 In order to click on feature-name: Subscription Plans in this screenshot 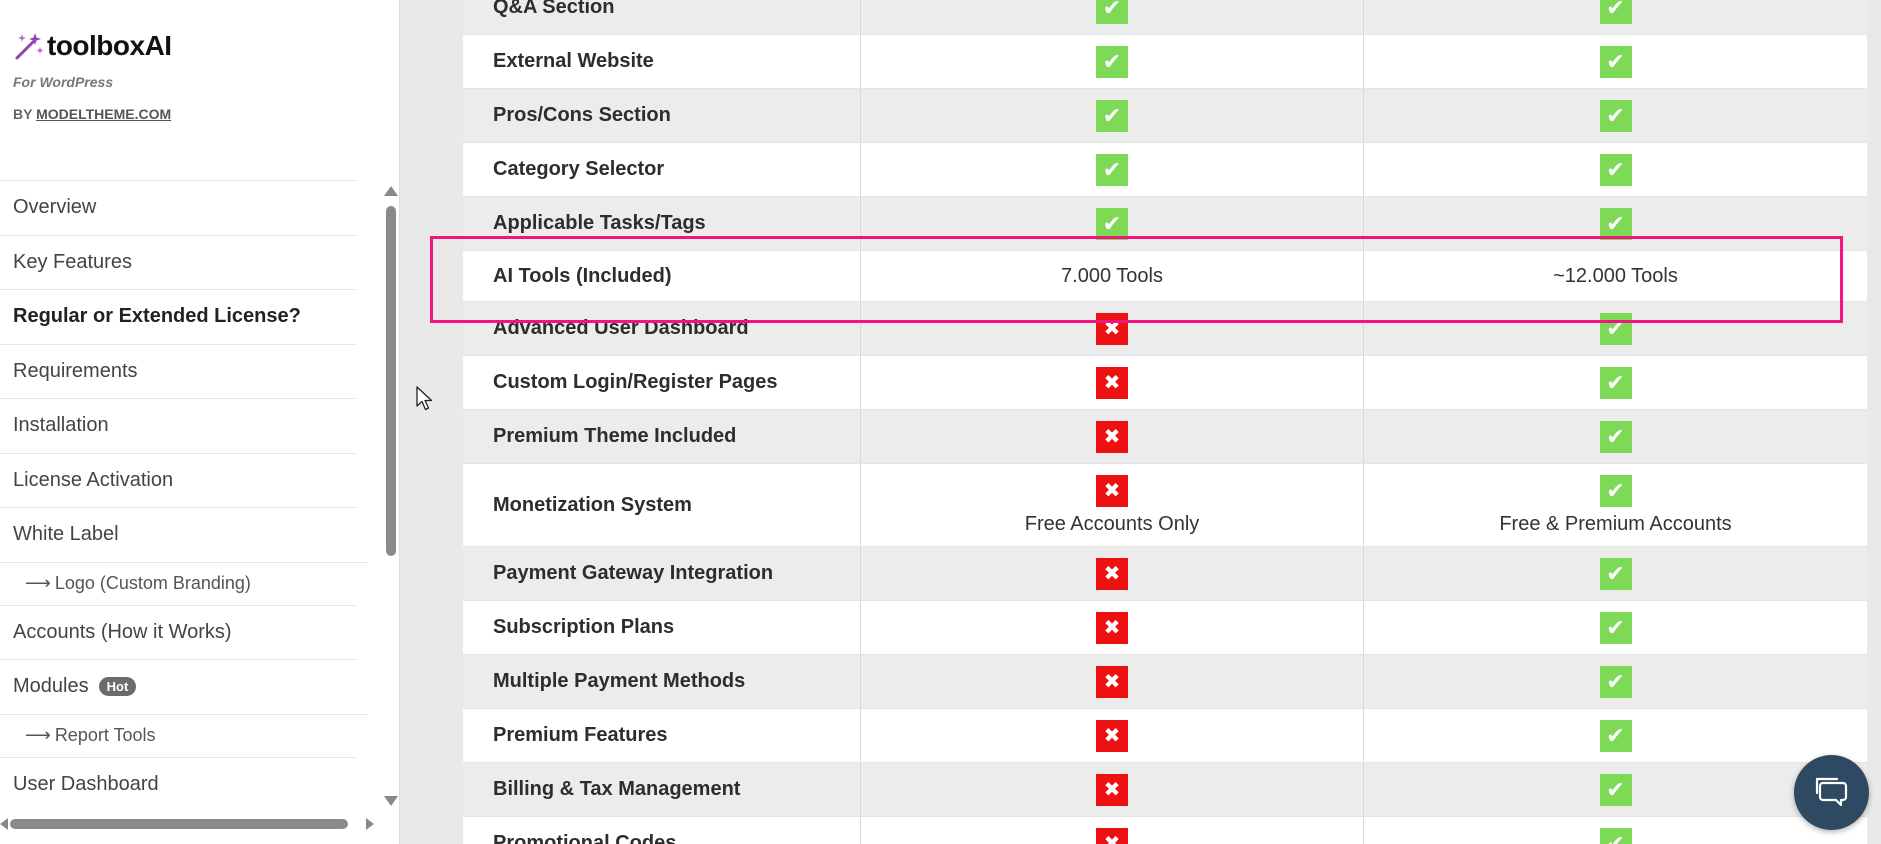, I will do `click(662, 627)`.